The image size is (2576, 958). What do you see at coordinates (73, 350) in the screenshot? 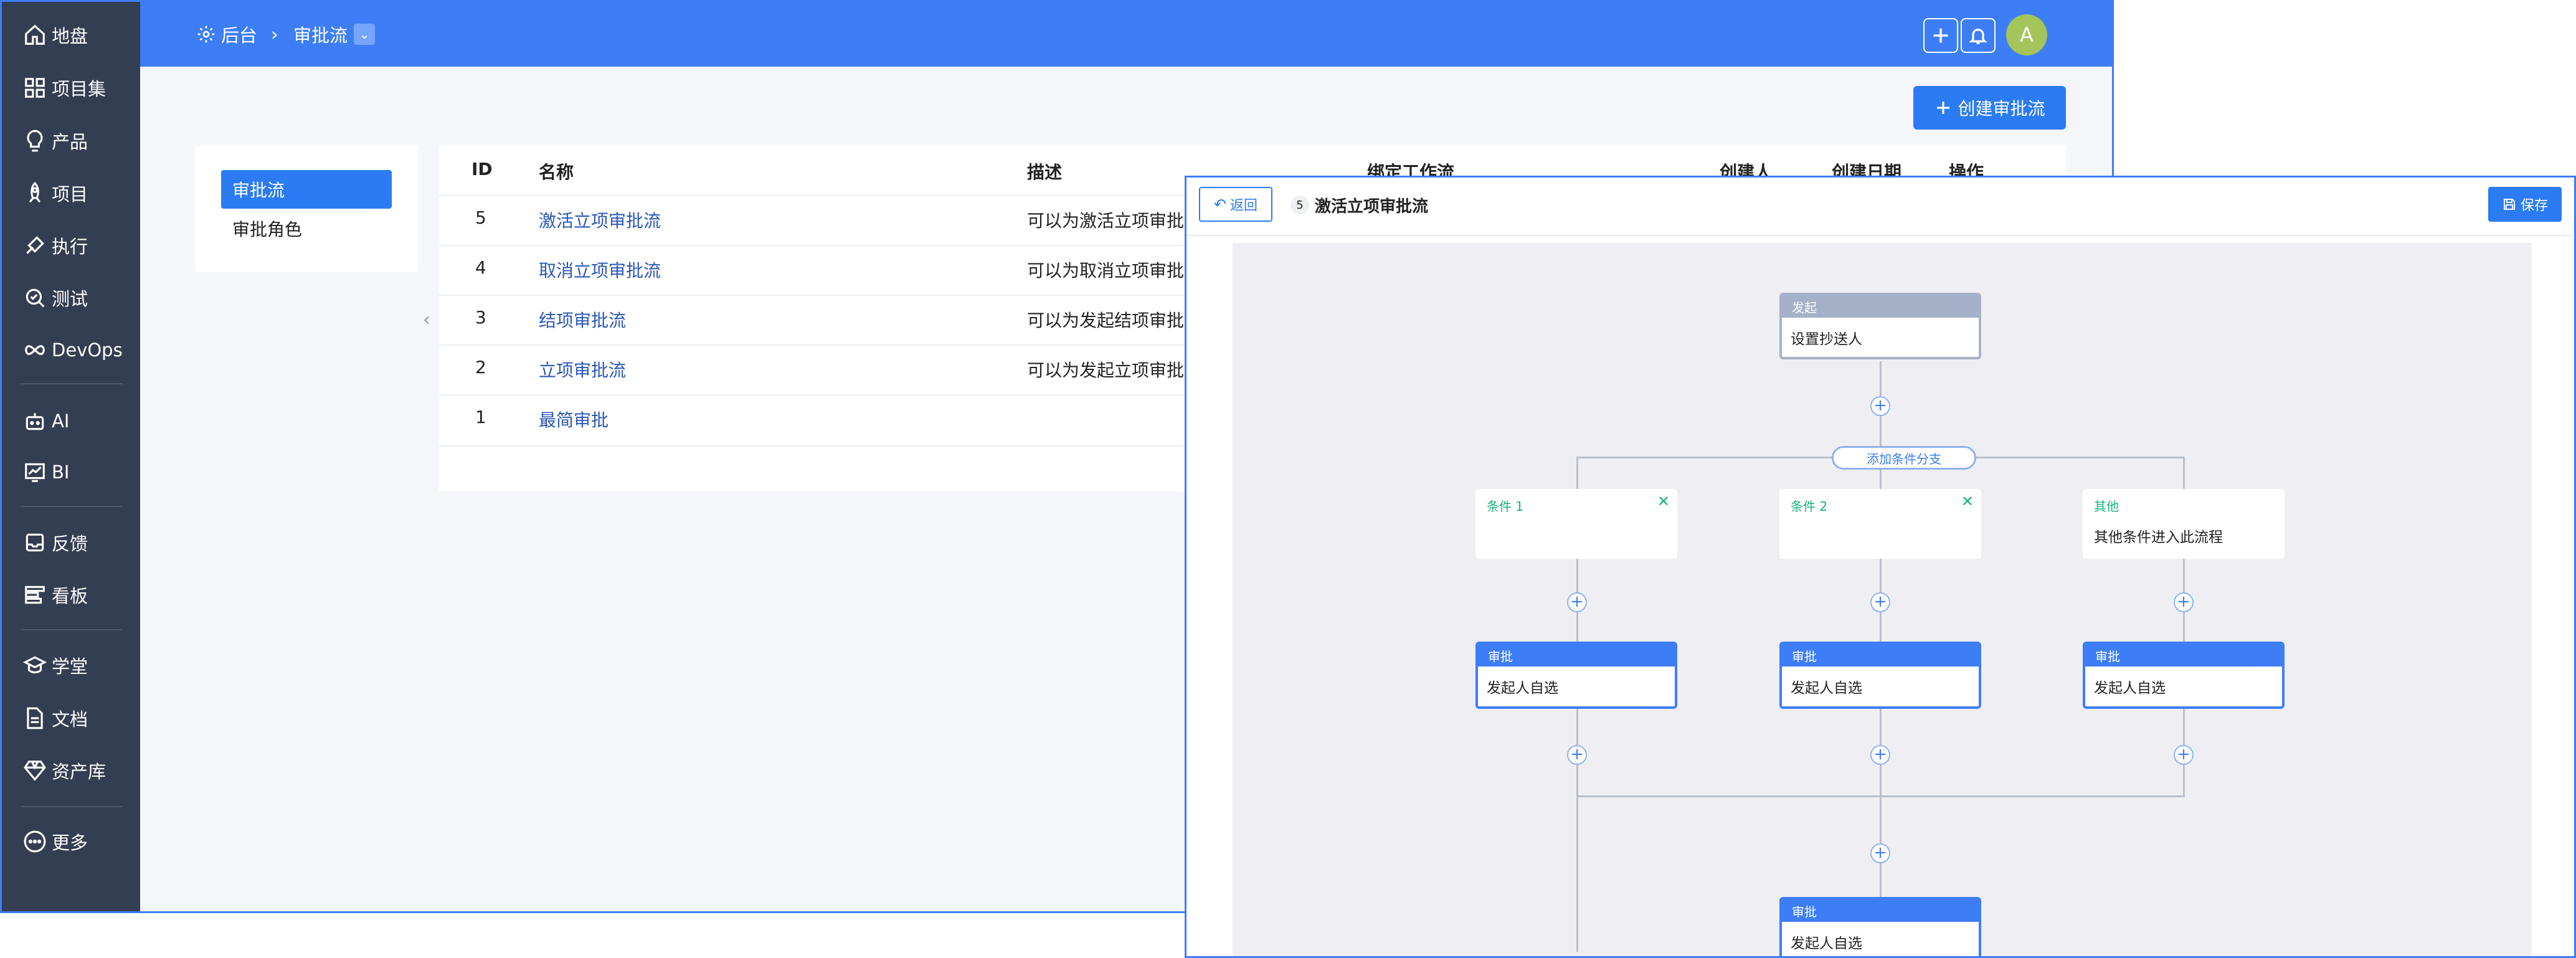
I see `sidebar-item-devops: DevOps` at bounding box center [73, 350].